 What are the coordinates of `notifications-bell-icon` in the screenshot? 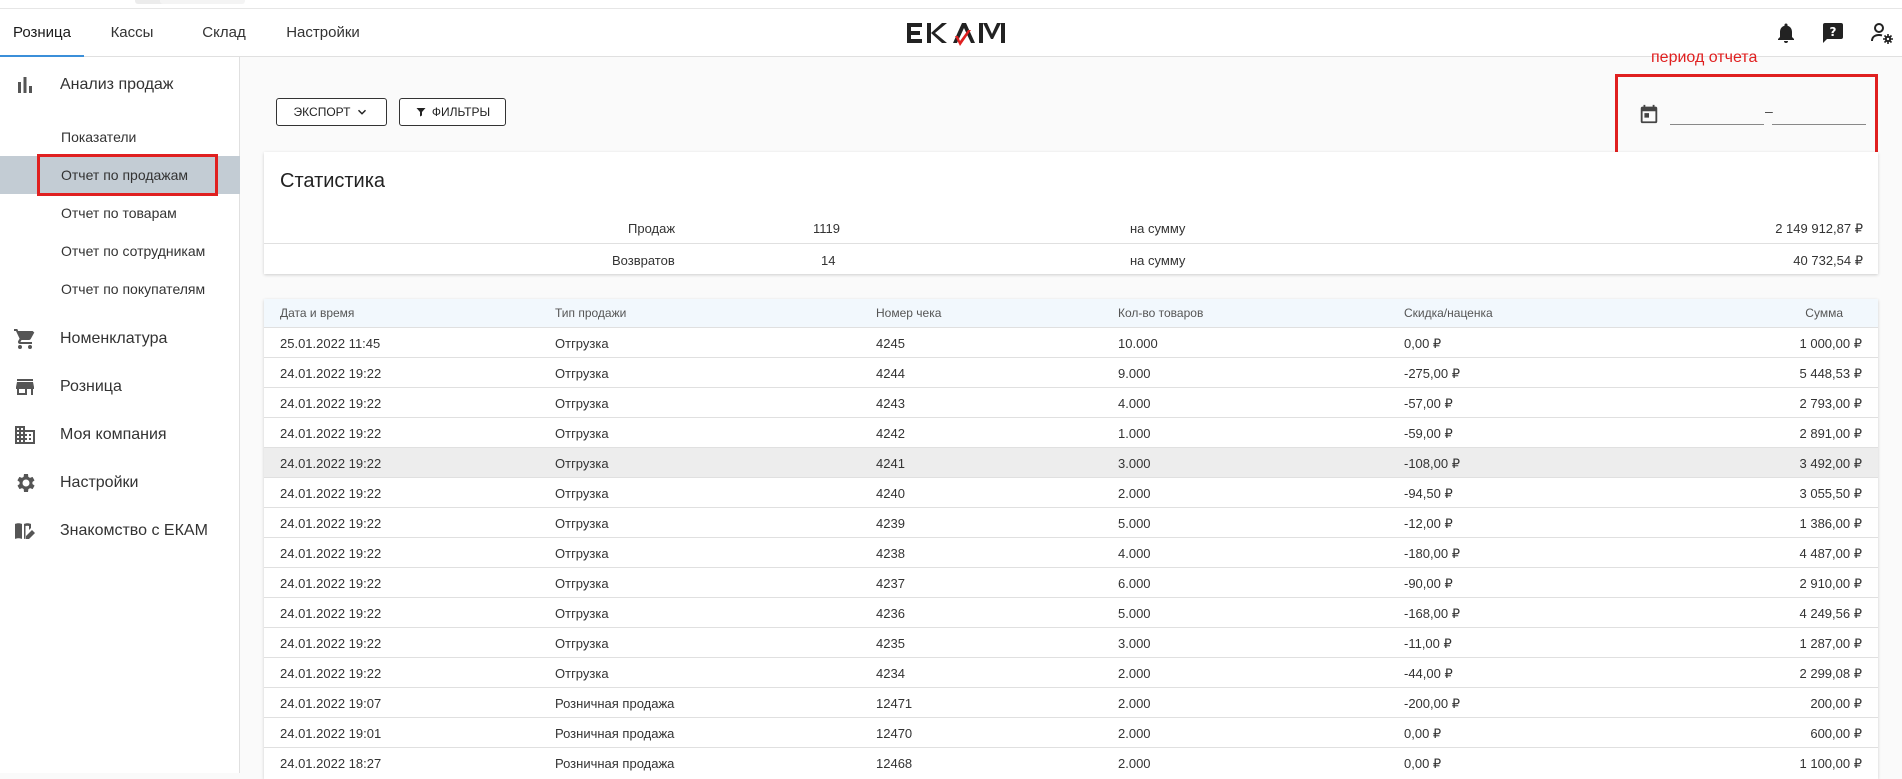 It's located at (1786, 33).